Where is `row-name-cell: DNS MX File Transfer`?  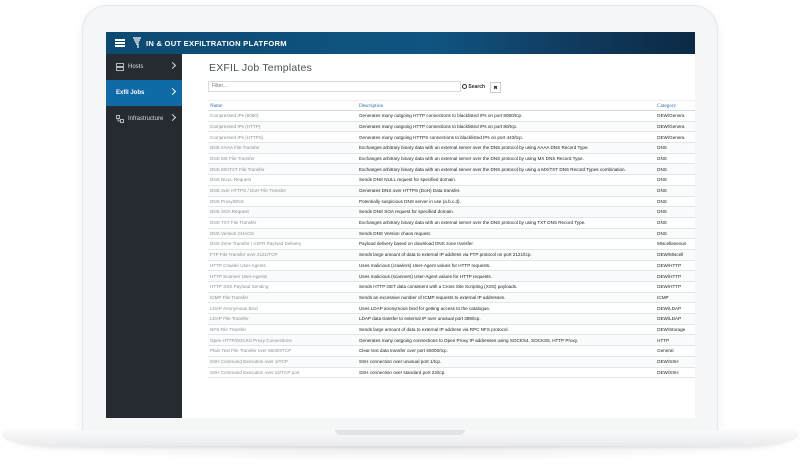 row-name-cell: DNS MX File Transfer is located at coordinates (282, 159).